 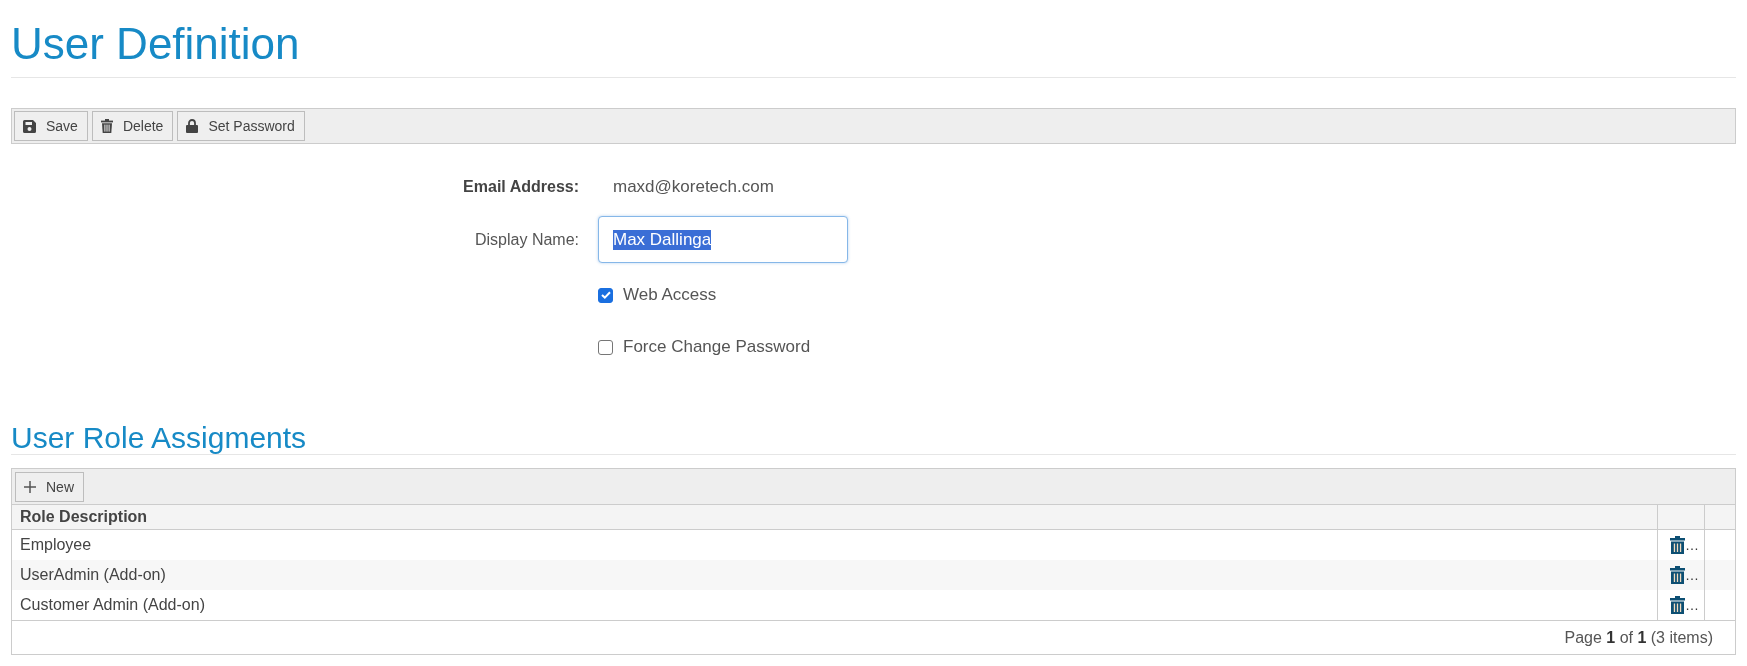 What do you see at coordinates (49, 487) in the screenshot?
I see `new-button: New` at bounding box center [49, 487].